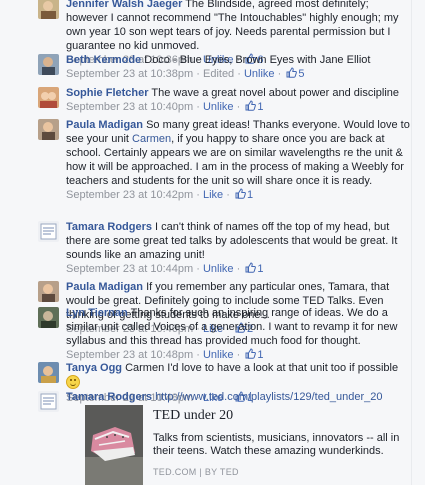 This screenshot has height=485, width=425. I want to click on comment-time: September 23 at 10:40pm, so click(129, 107).